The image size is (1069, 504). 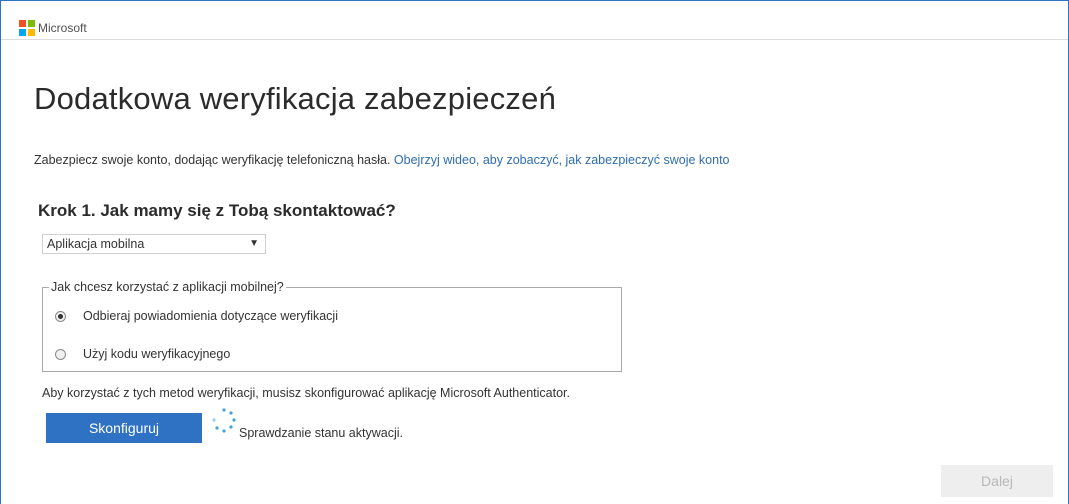 What do you see at coordinates (321, 433) in the screenshot?
I see `activation-status: Sprawdzanie stanu aktywacji.` at bounding box center [321, 433].